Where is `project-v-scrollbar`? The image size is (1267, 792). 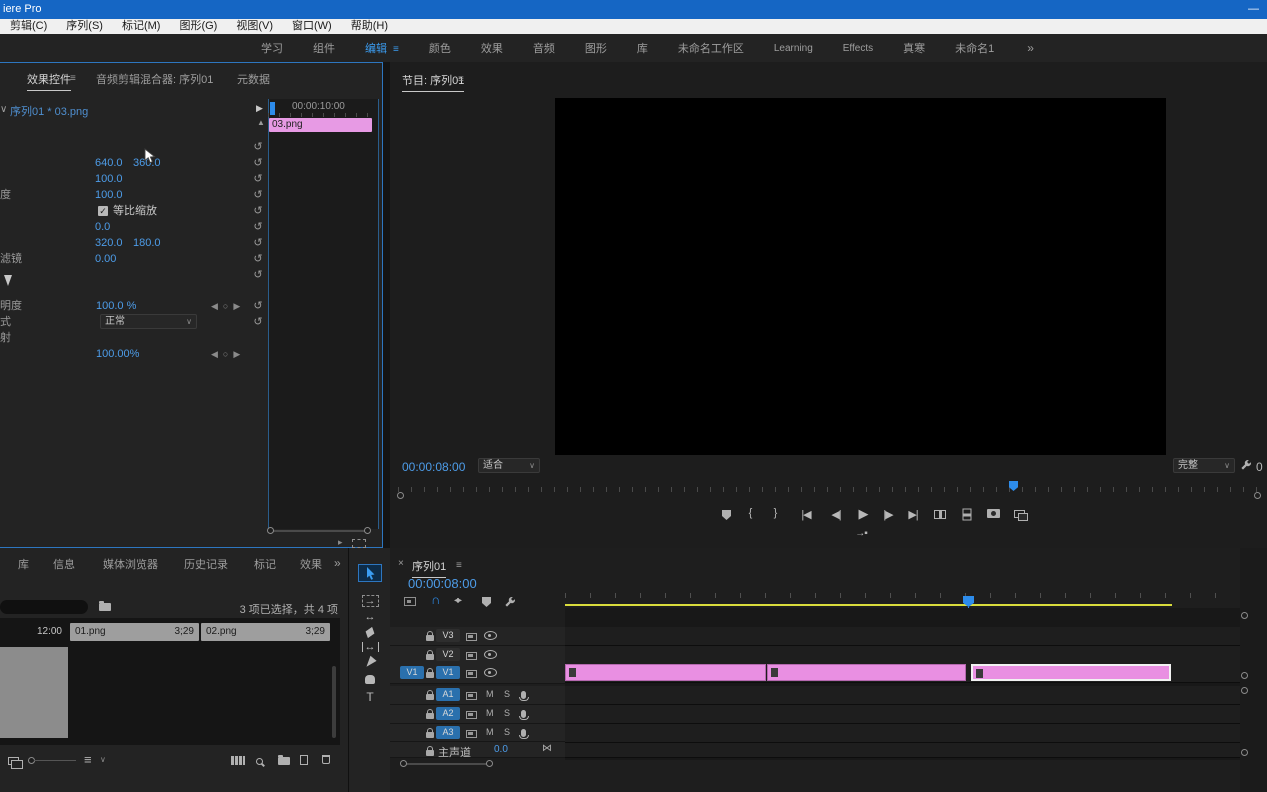
project-v-scrollbar is located at coordinates (334, 702).